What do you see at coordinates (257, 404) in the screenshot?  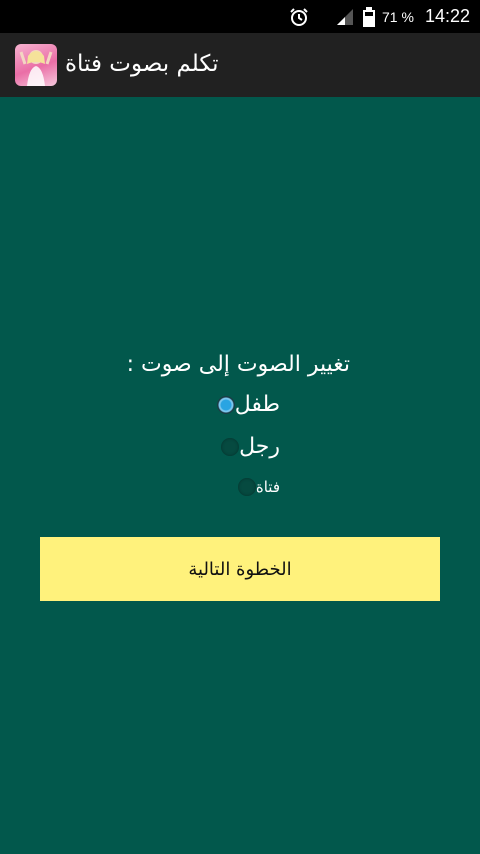 I see `radio-option-label: طفل` at bounding box center [257, 404].